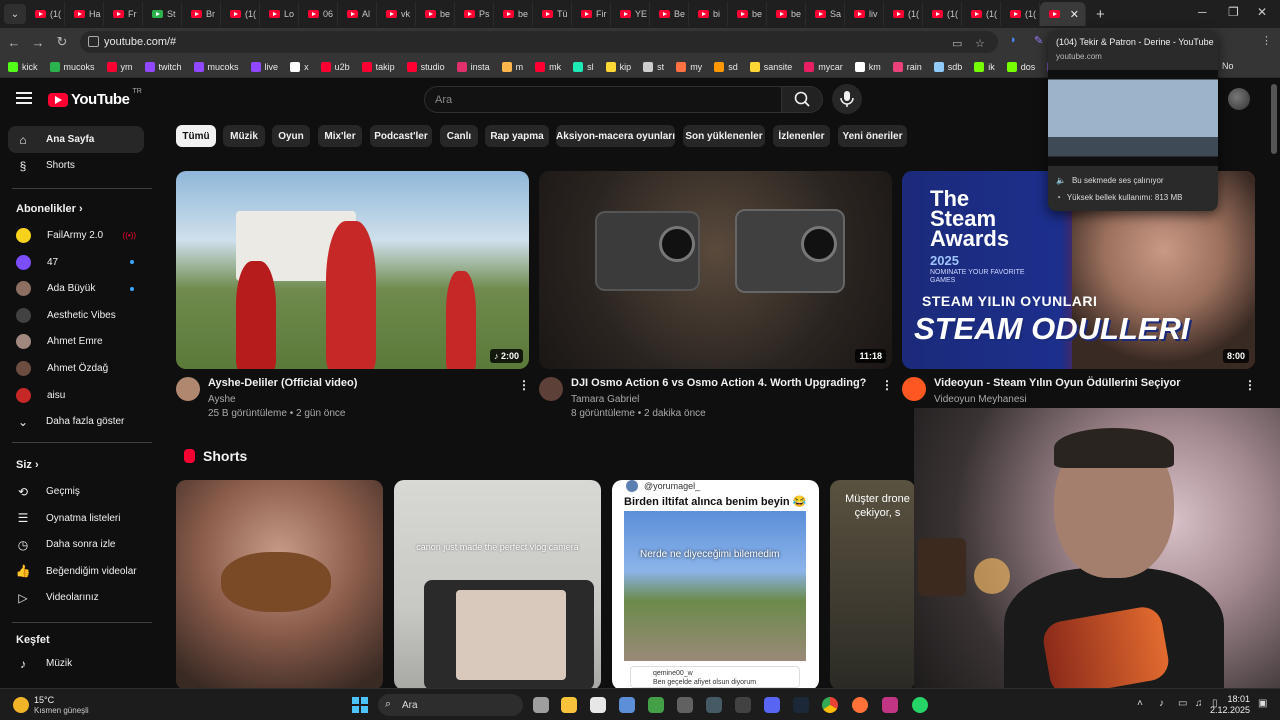 The image size is (1280, 720). What do you see at coordinates (473, 66) in the screenshot?
I see `bookmark-item: insta` at bounding box center [473, 66].